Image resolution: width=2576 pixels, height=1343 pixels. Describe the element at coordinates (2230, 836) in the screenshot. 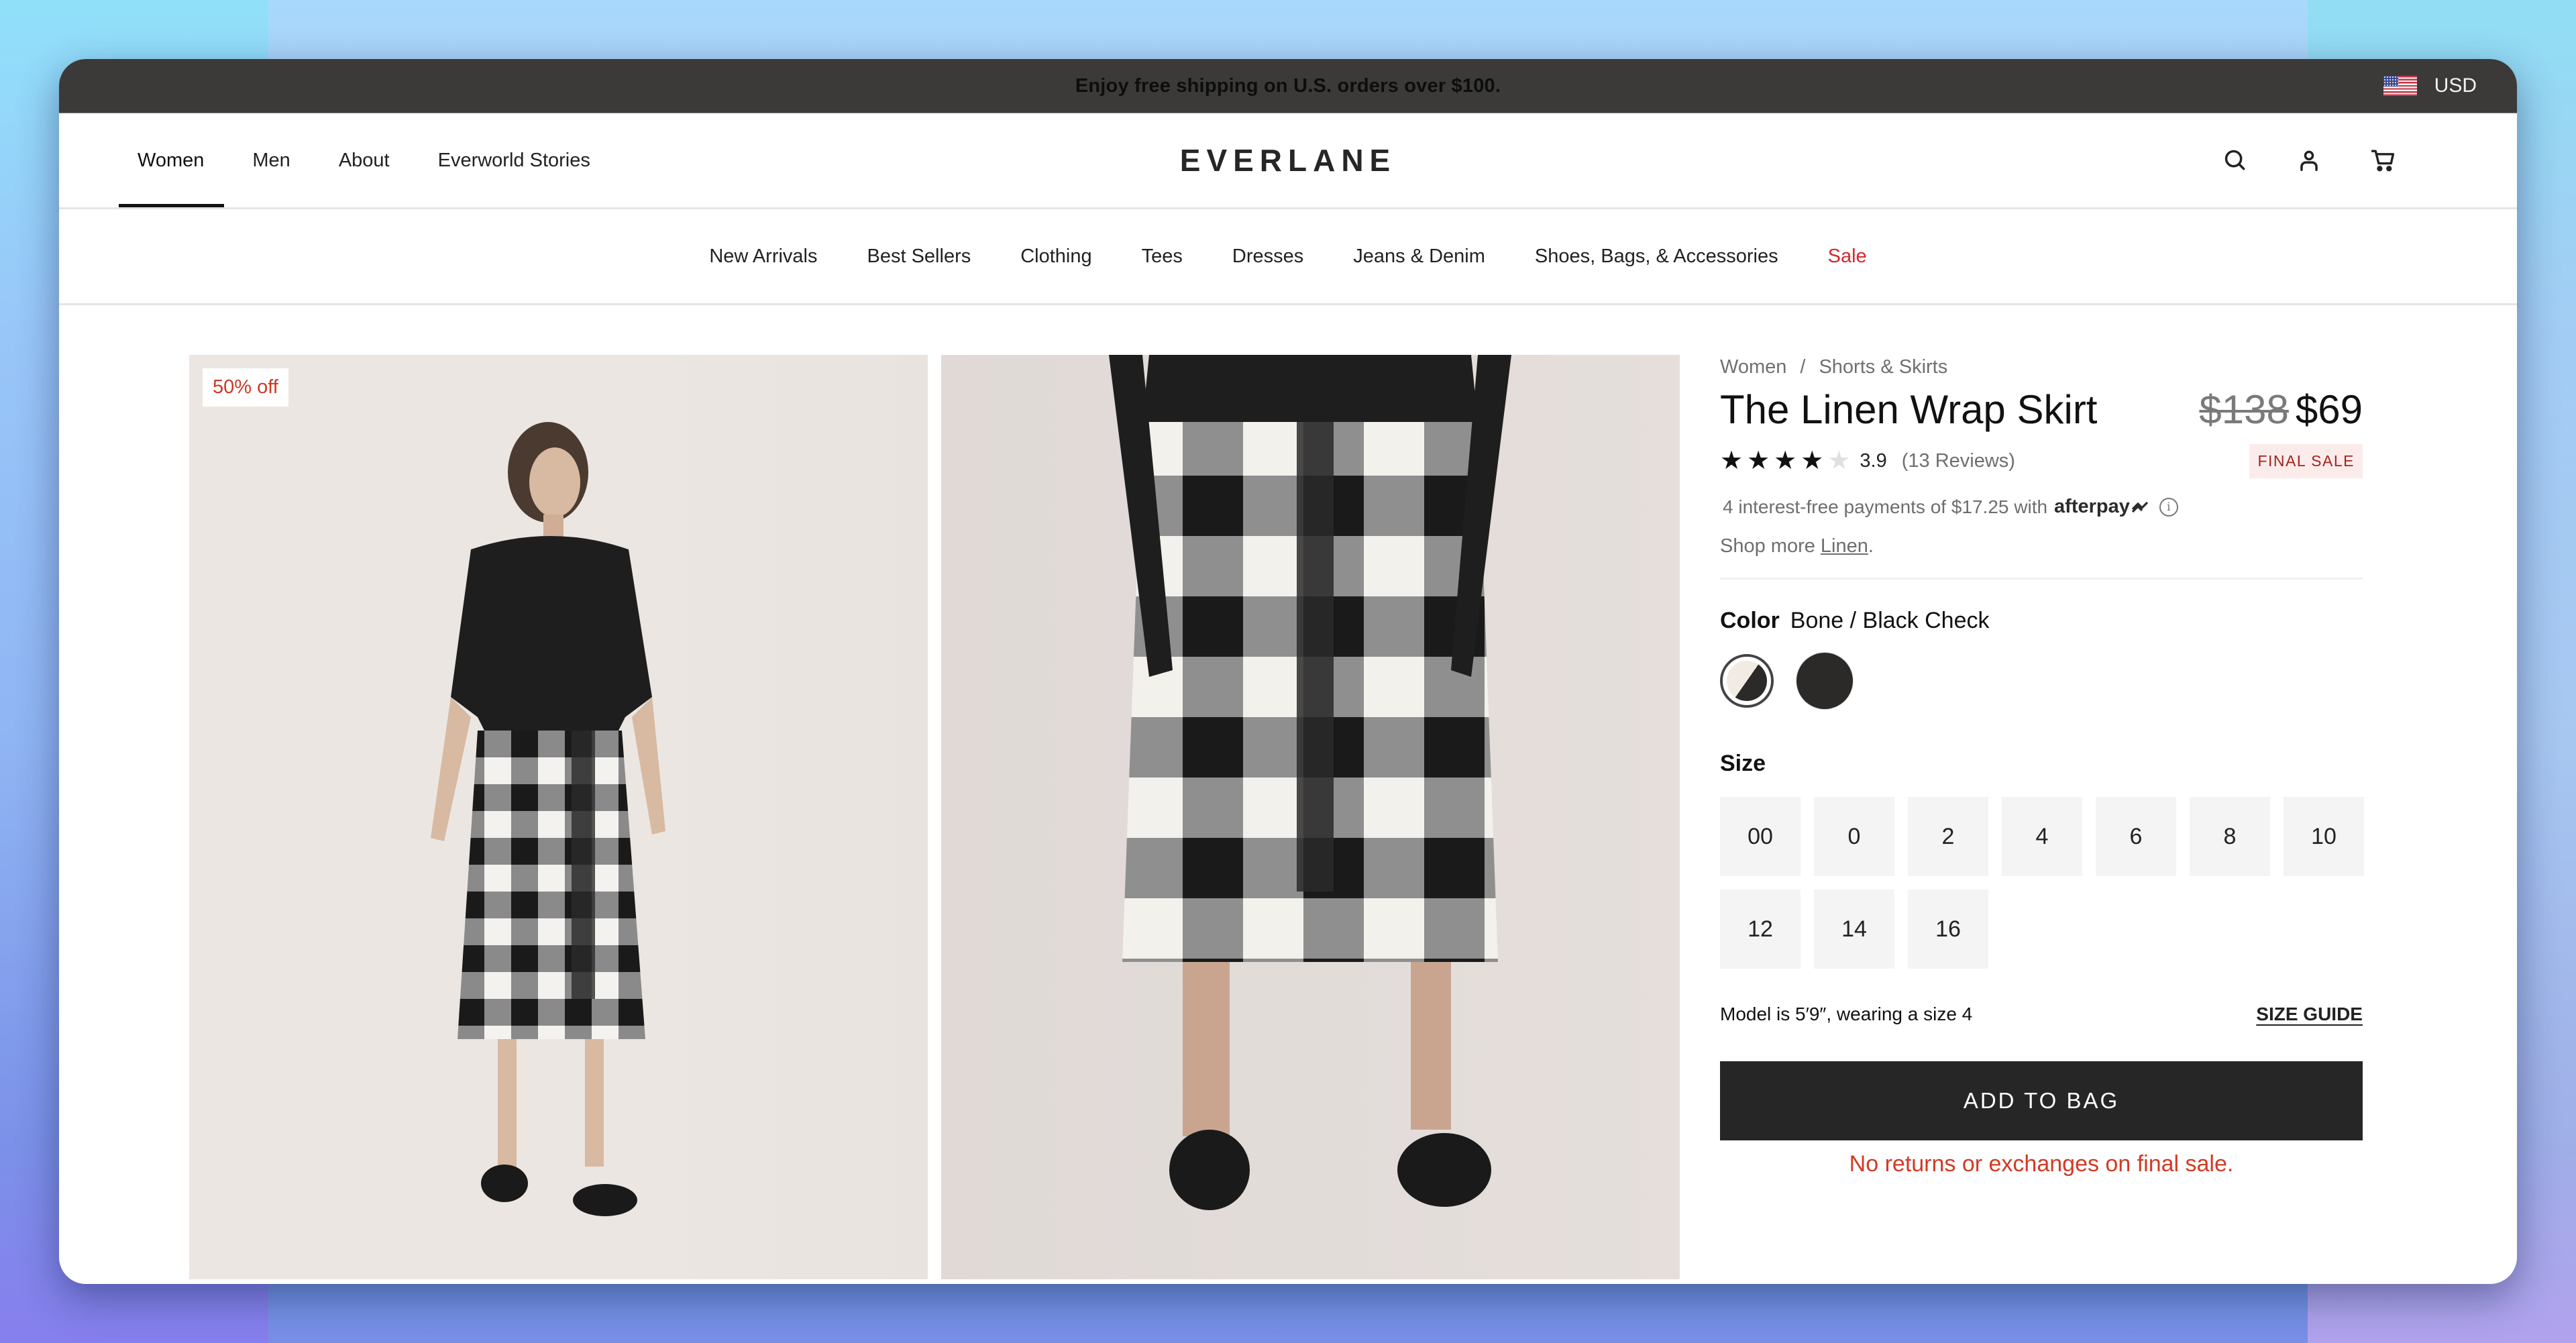

I see `size-option: 8` at that location.